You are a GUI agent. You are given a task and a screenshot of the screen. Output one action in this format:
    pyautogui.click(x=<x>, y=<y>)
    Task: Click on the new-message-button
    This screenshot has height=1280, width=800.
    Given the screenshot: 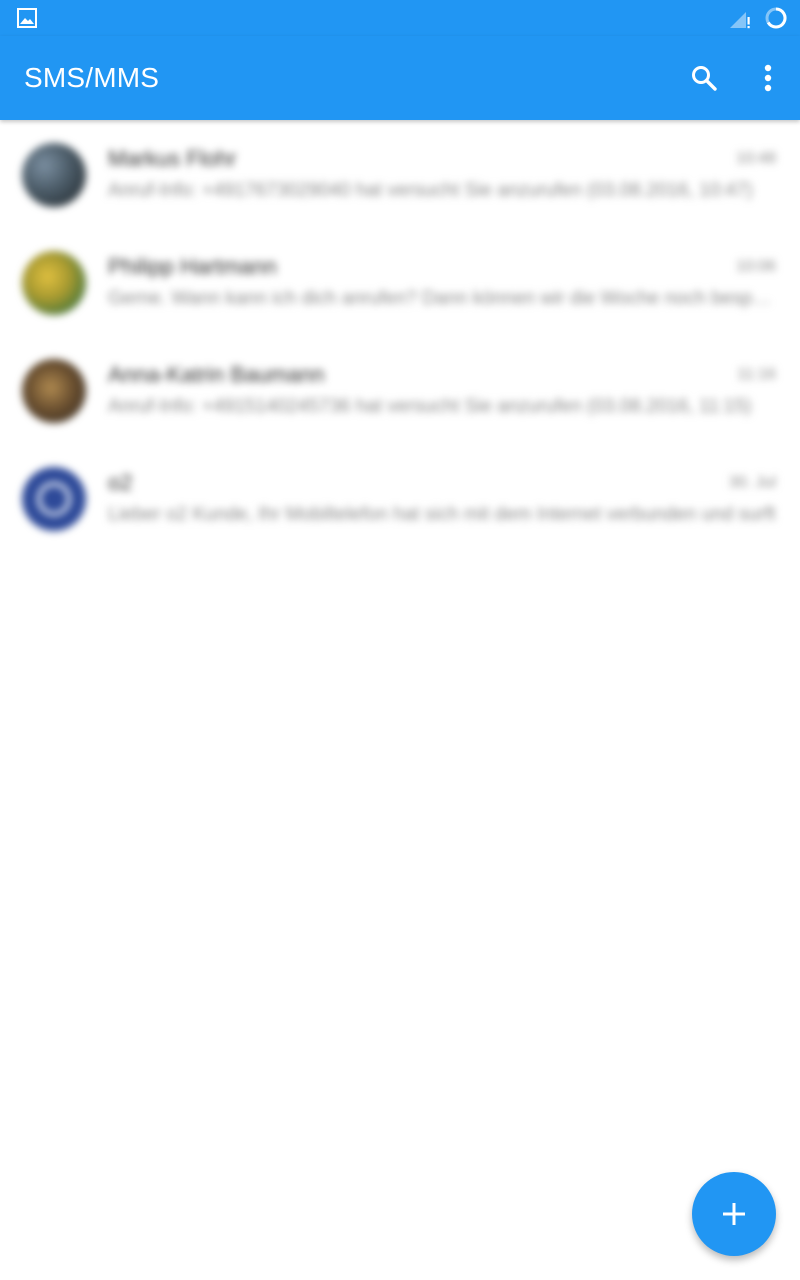 What is the action you would take?
    pyautogui.click(x=734, y=1214)
    